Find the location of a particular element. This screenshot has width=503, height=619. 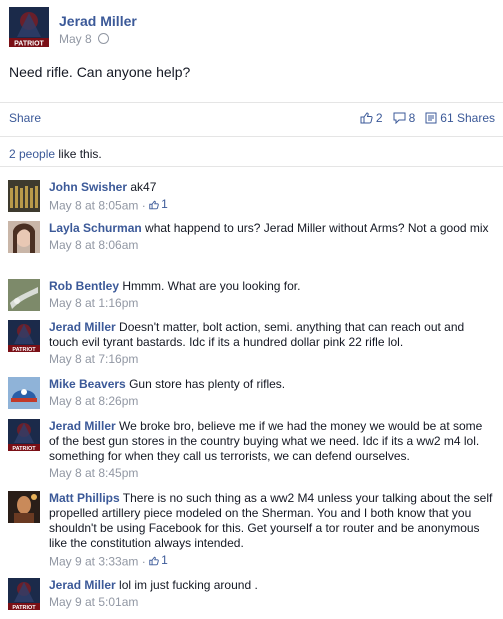

comment-text: lol im just fucking around . is located at coordinates (188, 585).